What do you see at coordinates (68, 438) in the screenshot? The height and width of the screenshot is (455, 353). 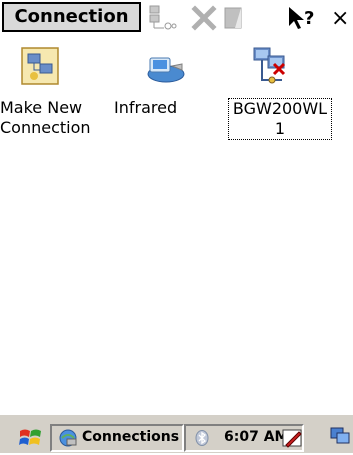 I see `connections-icon` at bounding box center [68, 438].